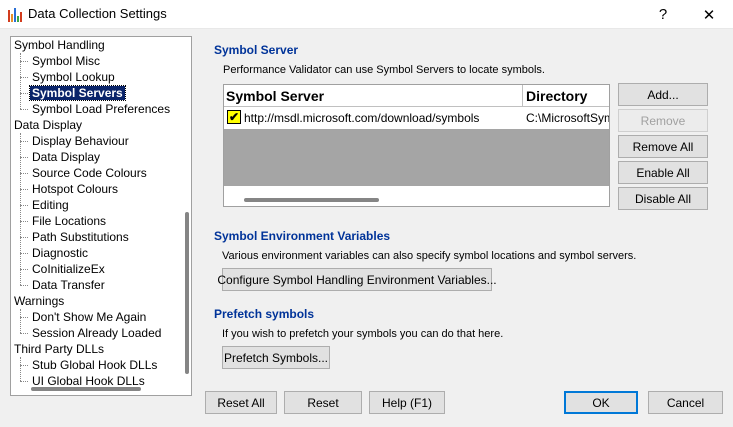 The width and height of the screenshot is (733, 427). I want to click on column-header-directory: Directory, so click(556, 96).